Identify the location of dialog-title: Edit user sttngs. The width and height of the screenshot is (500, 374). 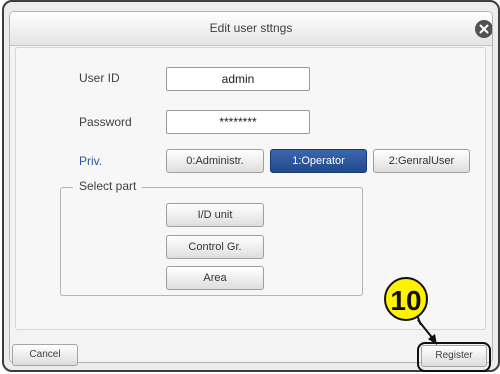
(251, 28).